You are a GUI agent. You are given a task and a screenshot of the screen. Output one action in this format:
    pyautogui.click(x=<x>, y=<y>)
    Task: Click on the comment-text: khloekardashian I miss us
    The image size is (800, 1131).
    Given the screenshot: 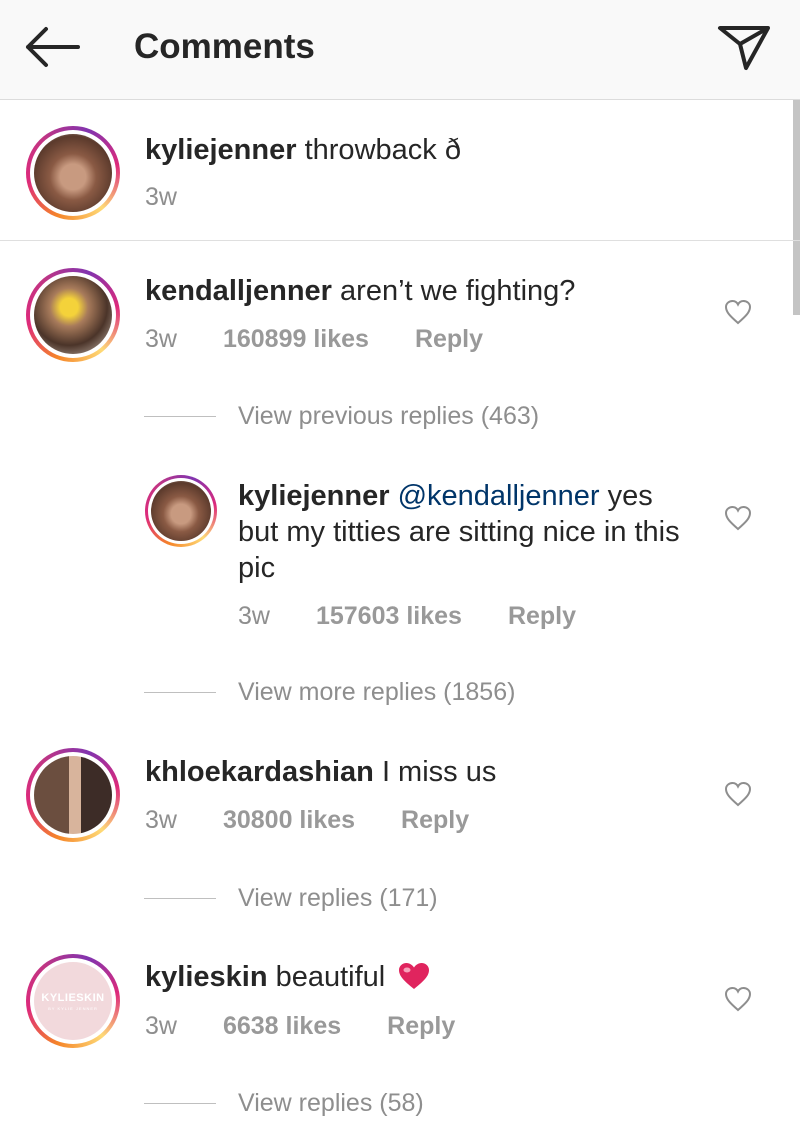 What is the action you would take?
    pyautogui.click(x=425, y=772)
    